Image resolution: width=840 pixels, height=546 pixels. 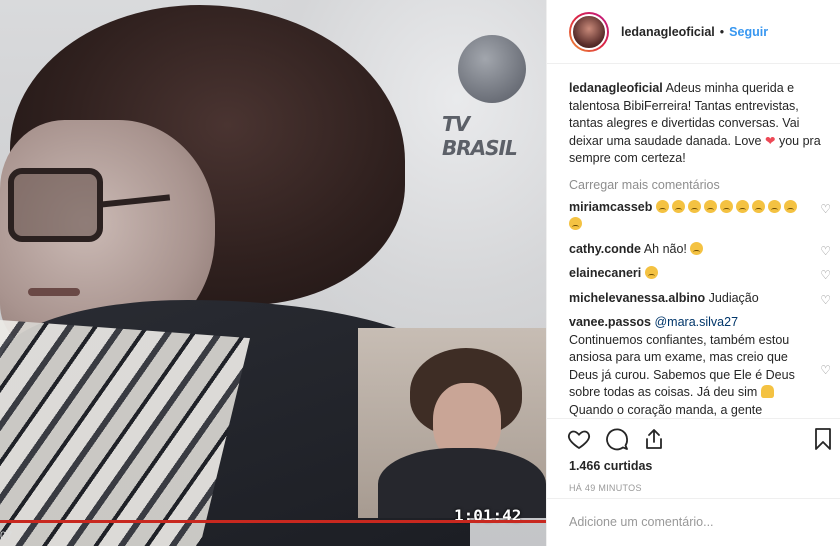 I want to click on likes-count: 1.466 curtidas, so click(x=610, y=466).